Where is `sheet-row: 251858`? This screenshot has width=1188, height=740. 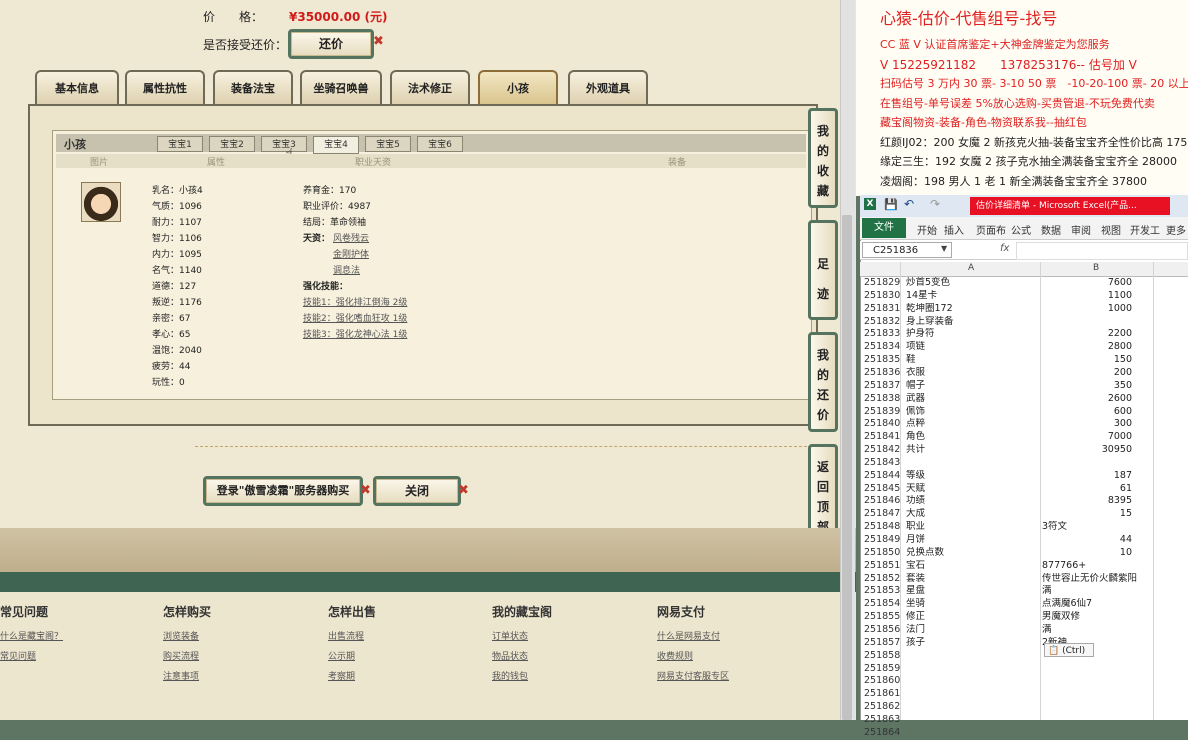 sheet-row: 251858 is located at coordinates (1024, 656).